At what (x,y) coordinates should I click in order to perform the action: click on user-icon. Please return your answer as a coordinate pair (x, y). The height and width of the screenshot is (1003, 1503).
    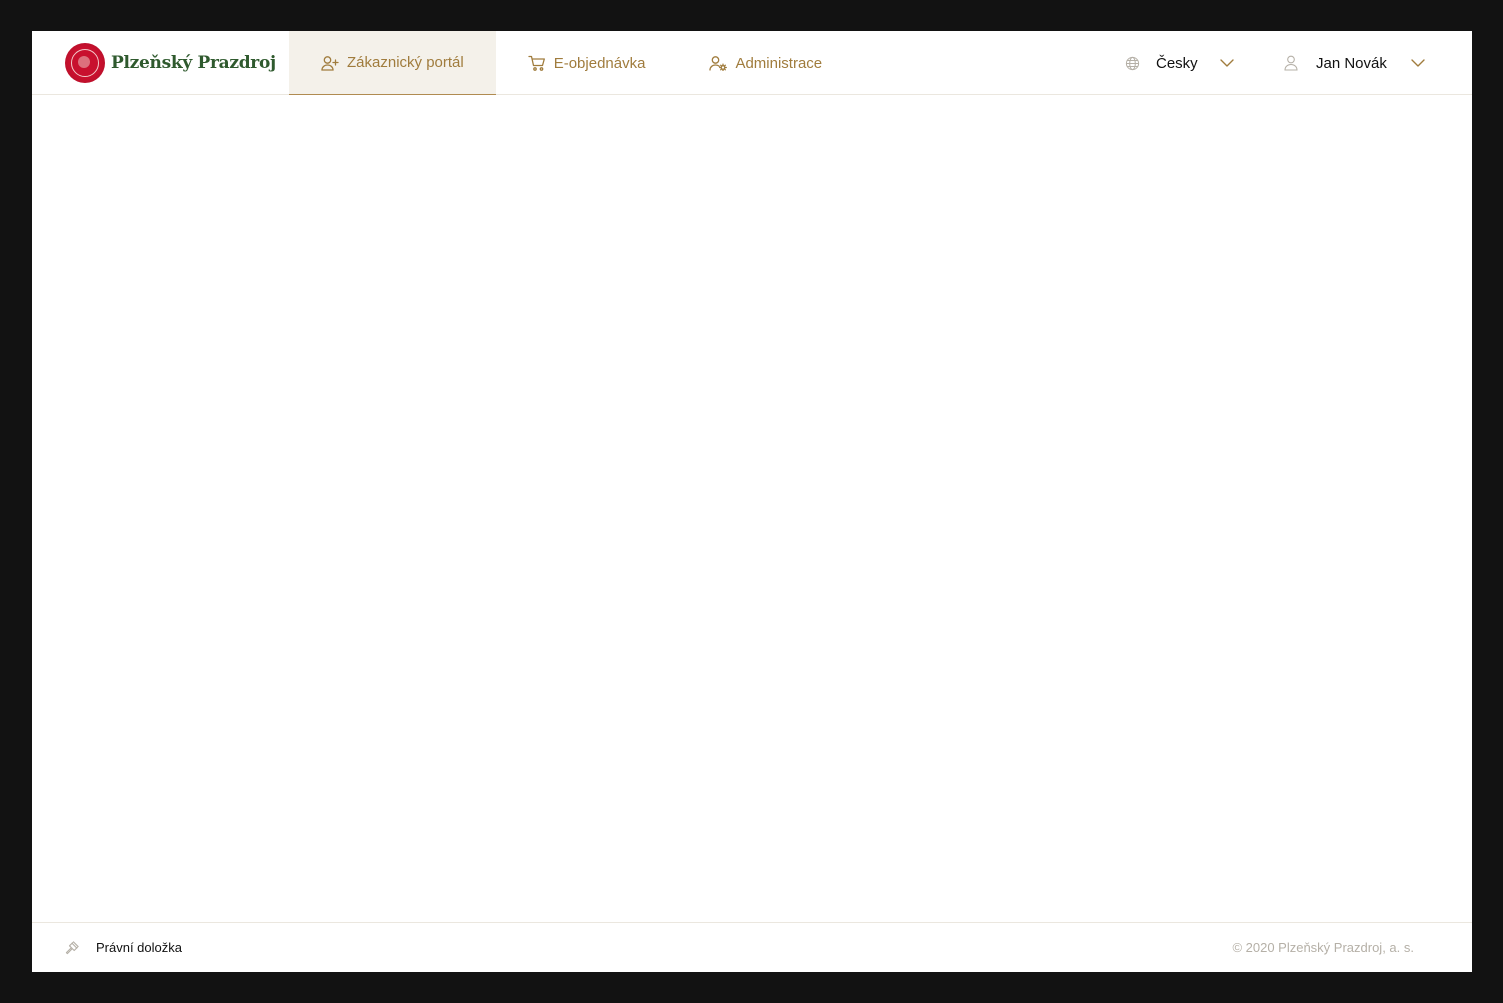
    Looking at the image, I should click on (1291, 63).